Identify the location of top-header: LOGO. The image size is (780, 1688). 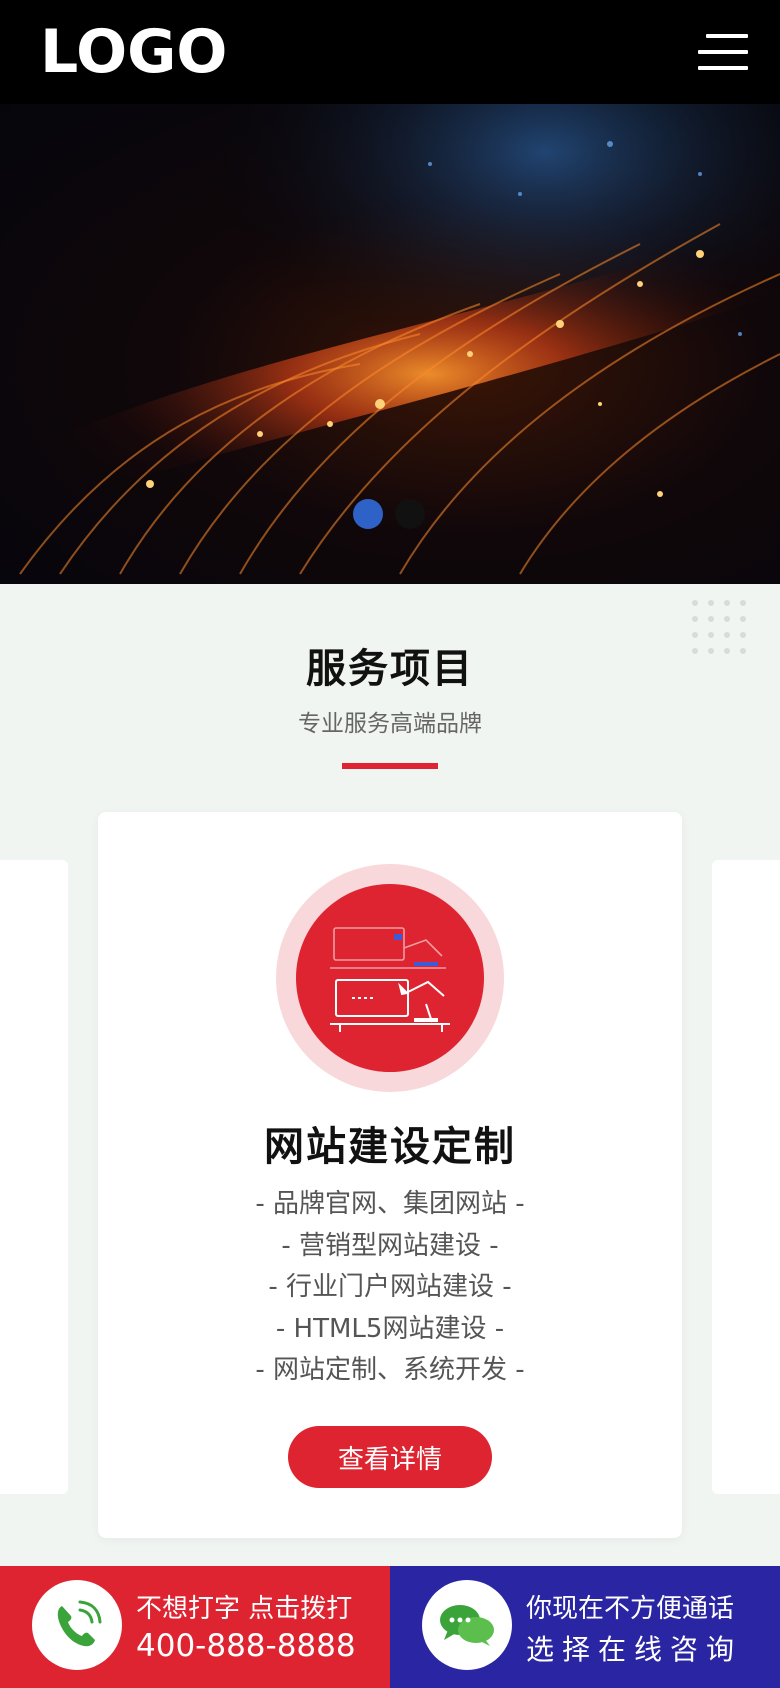
(390, 52).